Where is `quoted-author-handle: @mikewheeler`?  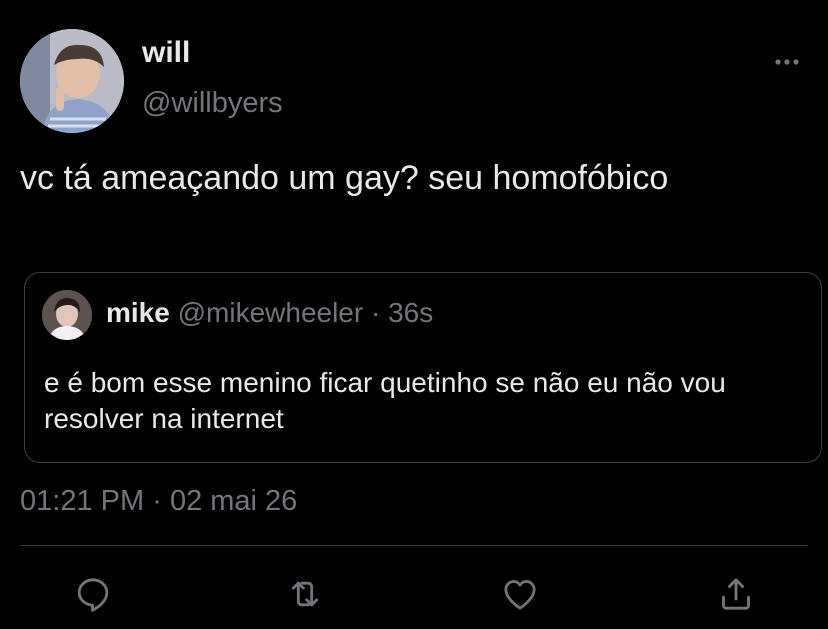
quoted-author-handle: @mikewheeler is located at coordinates (271, 312).